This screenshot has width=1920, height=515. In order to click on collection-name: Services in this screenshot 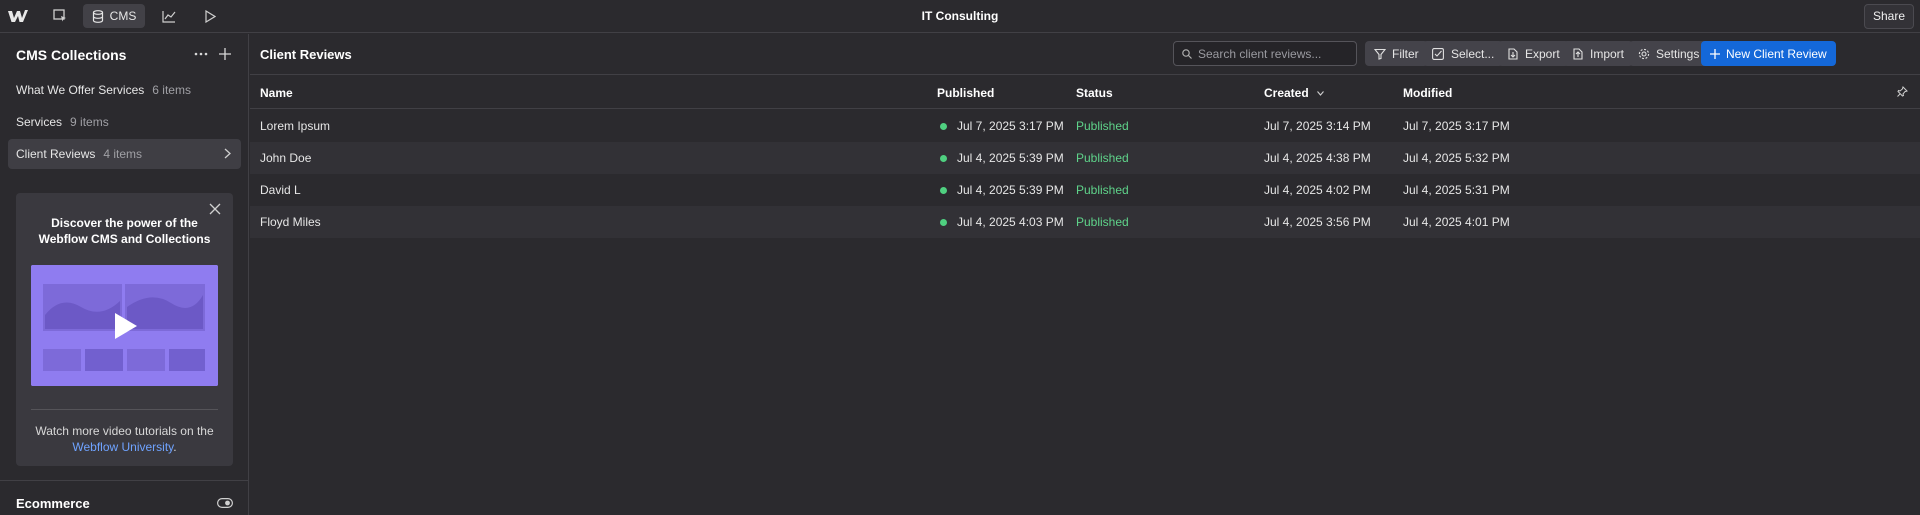, I will do `click(39, 122)`.